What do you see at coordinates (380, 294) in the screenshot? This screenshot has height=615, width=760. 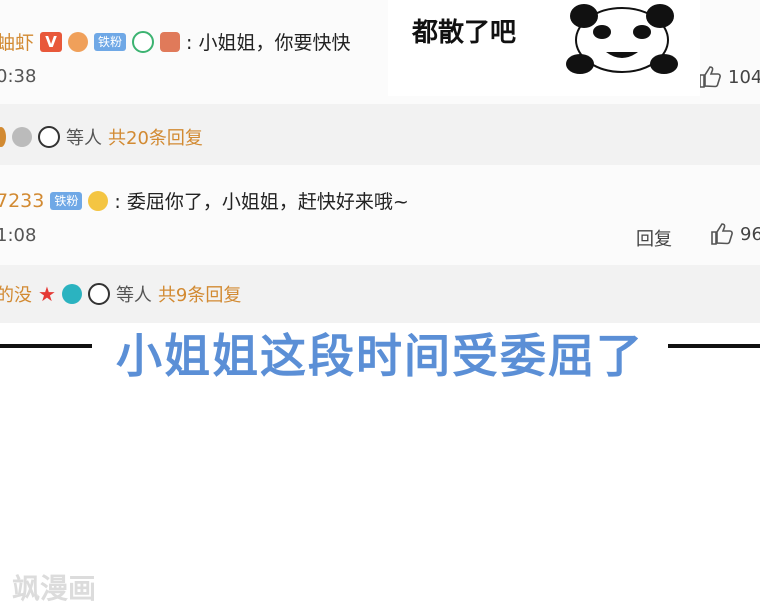 I see `reply-summary-bar: 的没 ★ 等人 共9条回复` at bounding box center [380, 294].